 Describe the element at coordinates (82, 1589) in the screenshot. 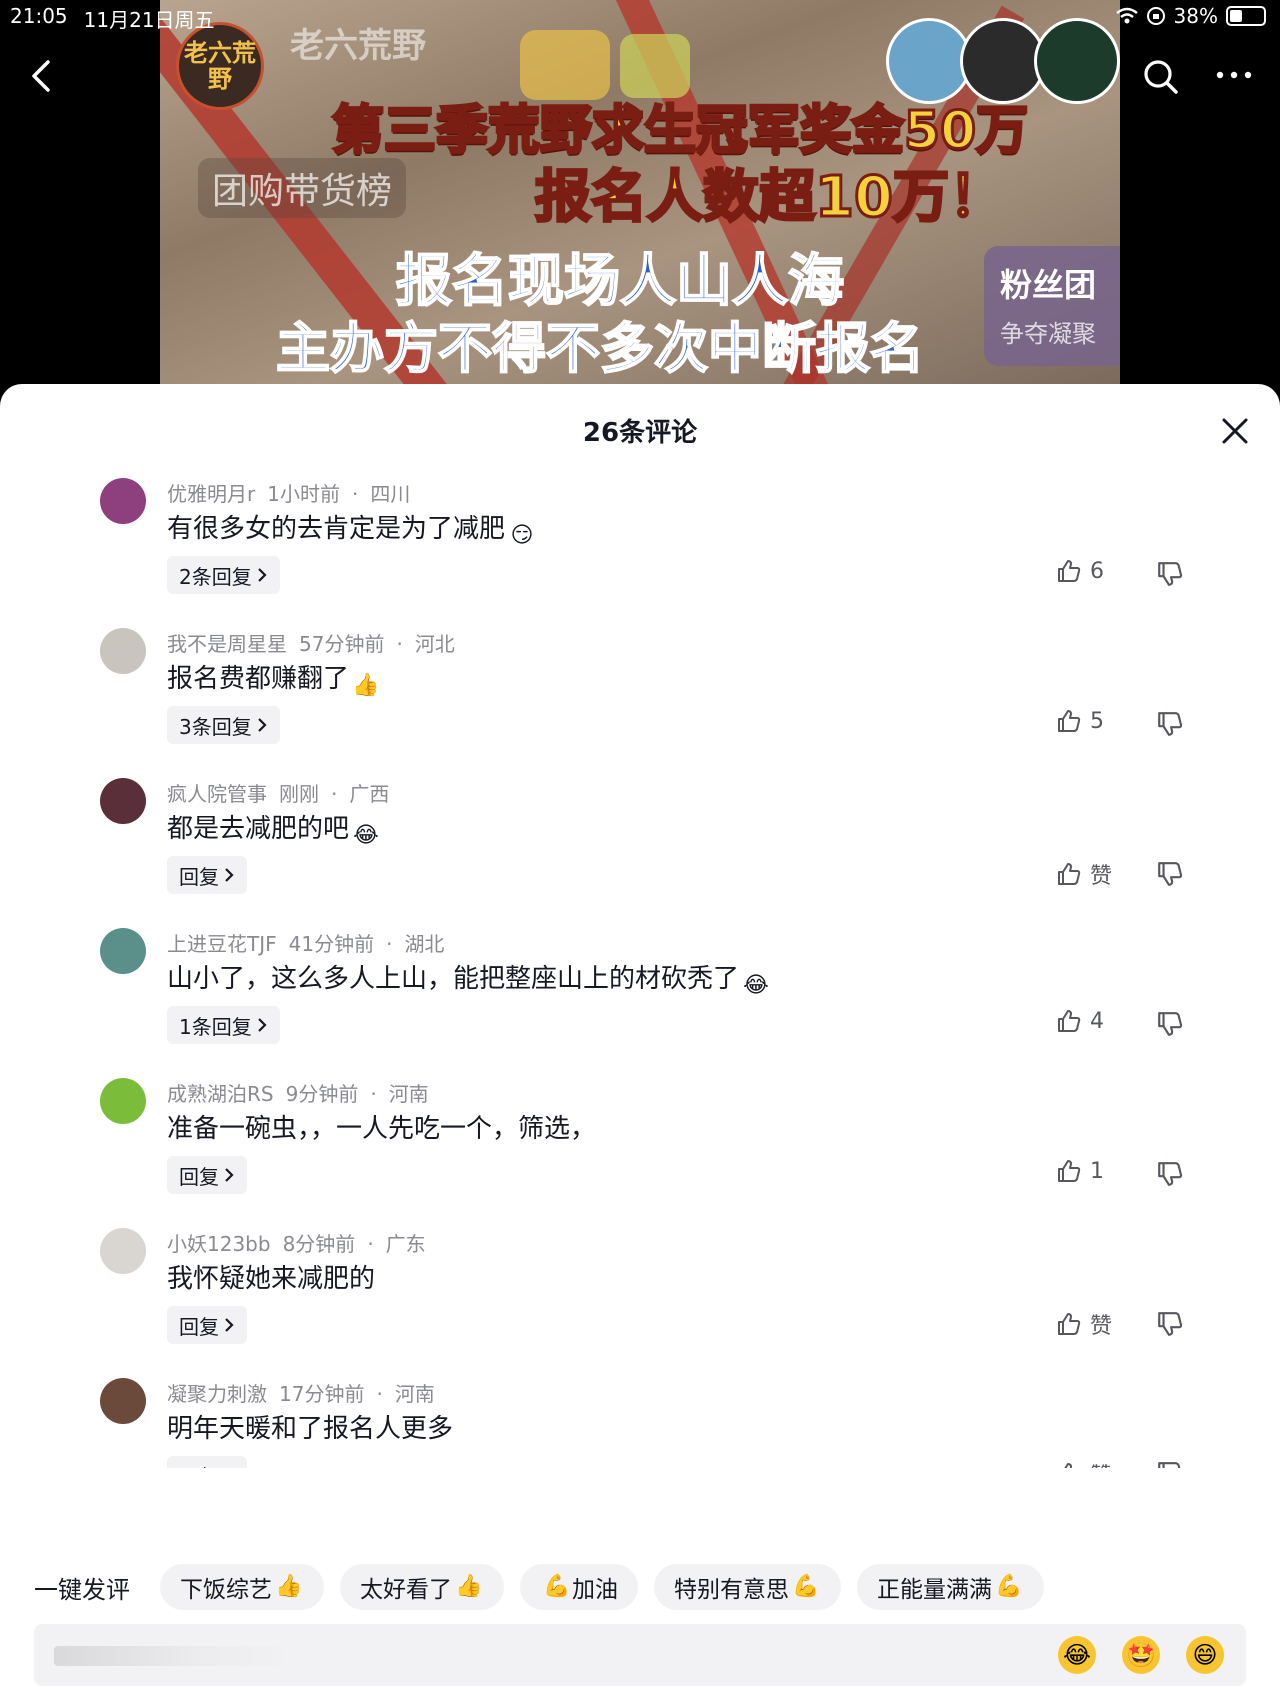

I see `quick-comment-label: 一键发评` at that location.